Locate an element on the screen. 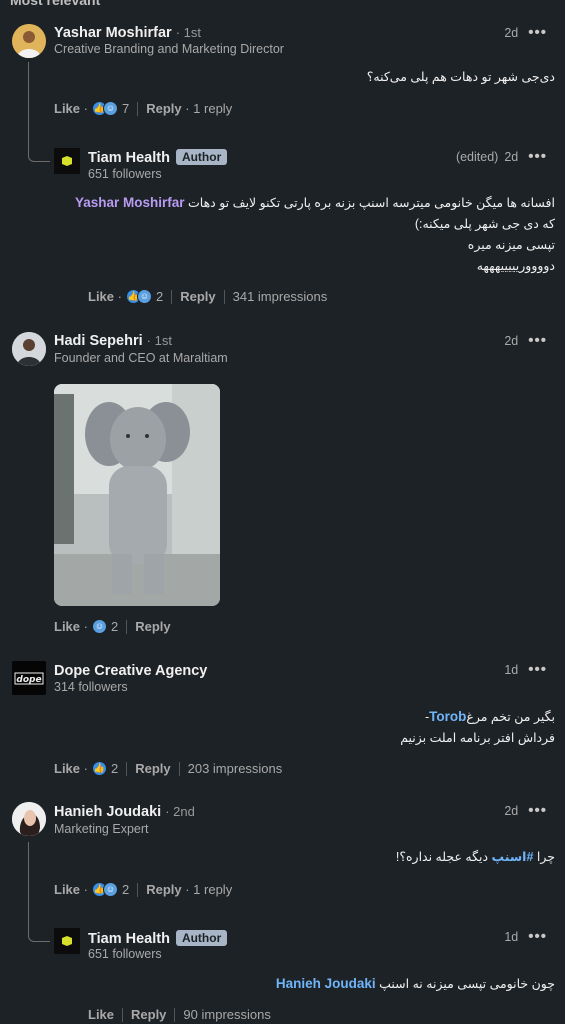  comment-text: چرا #اسنپ دیگه عجله نداره؟! is located at coordinates (475, 857).